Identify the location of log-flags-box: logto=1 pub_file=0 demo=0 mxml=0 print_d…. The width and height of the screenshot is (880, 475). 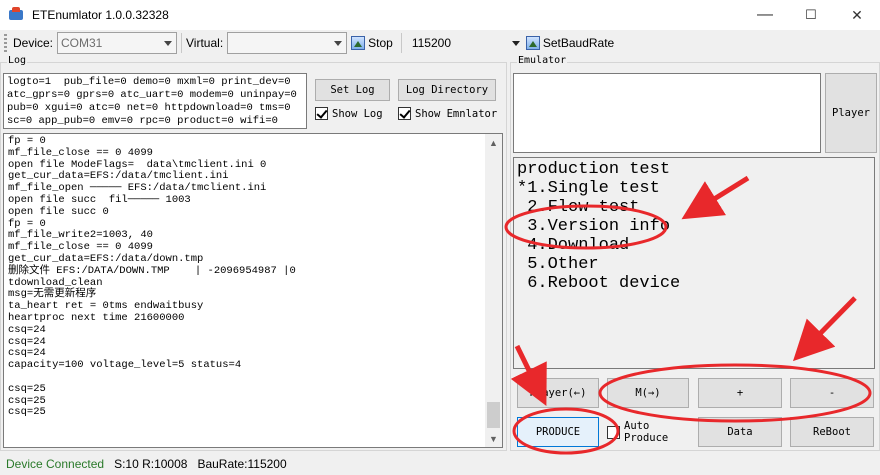
(155, 101).